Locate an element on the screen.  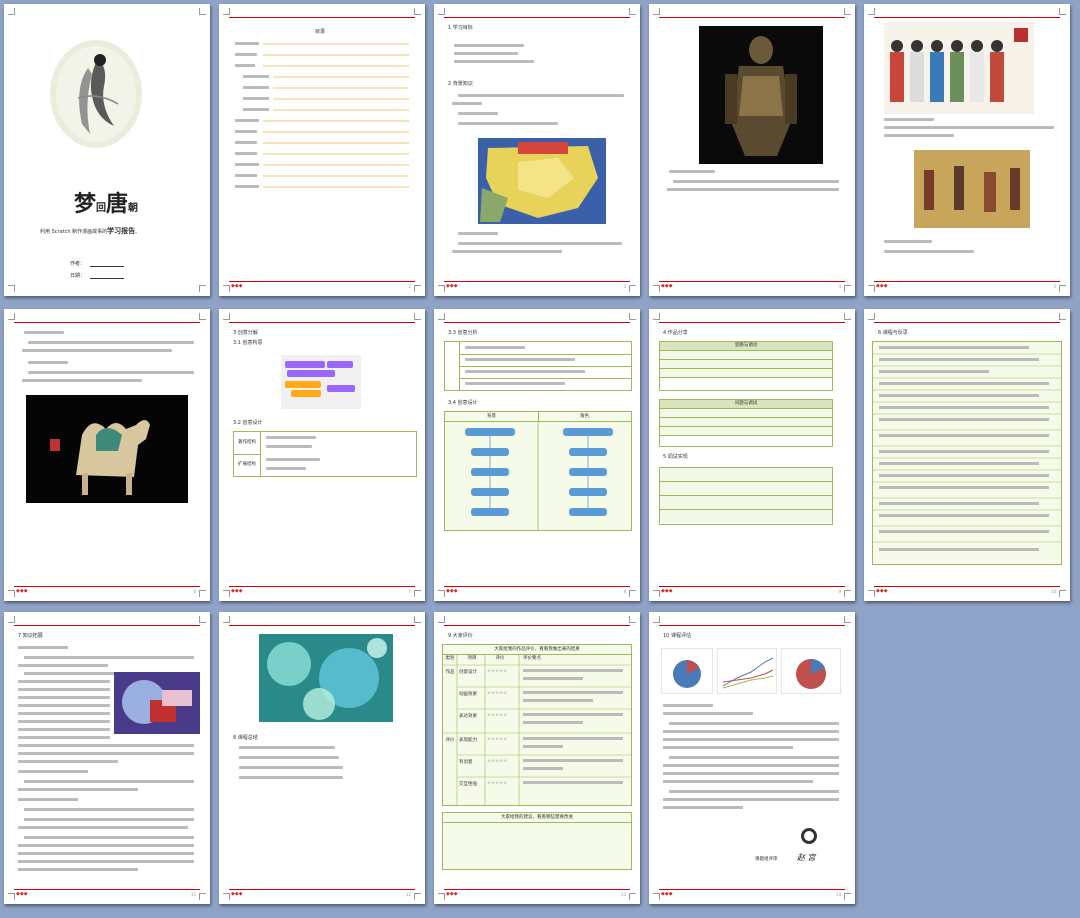
table-header: 思路与调试 is located at coordinates (746, 346).